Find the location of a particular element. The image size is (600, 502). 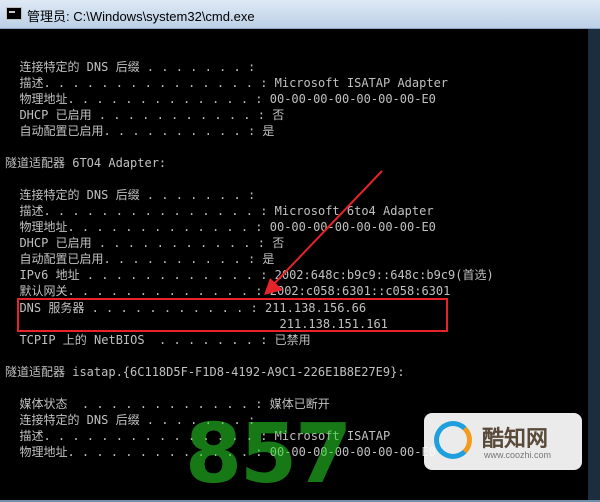

coozhi-logo: 酷知网 www.coozhi.com is located at coordinates (503, 441).